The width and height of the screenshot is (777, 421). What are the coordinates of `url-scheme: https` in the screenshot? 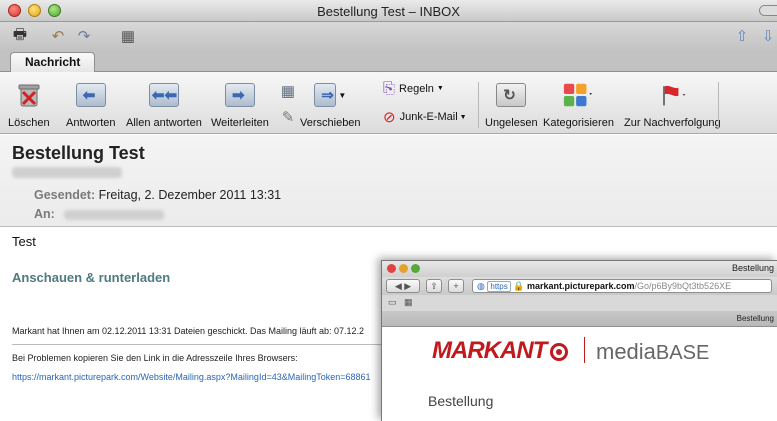 It's located at (499, 286).